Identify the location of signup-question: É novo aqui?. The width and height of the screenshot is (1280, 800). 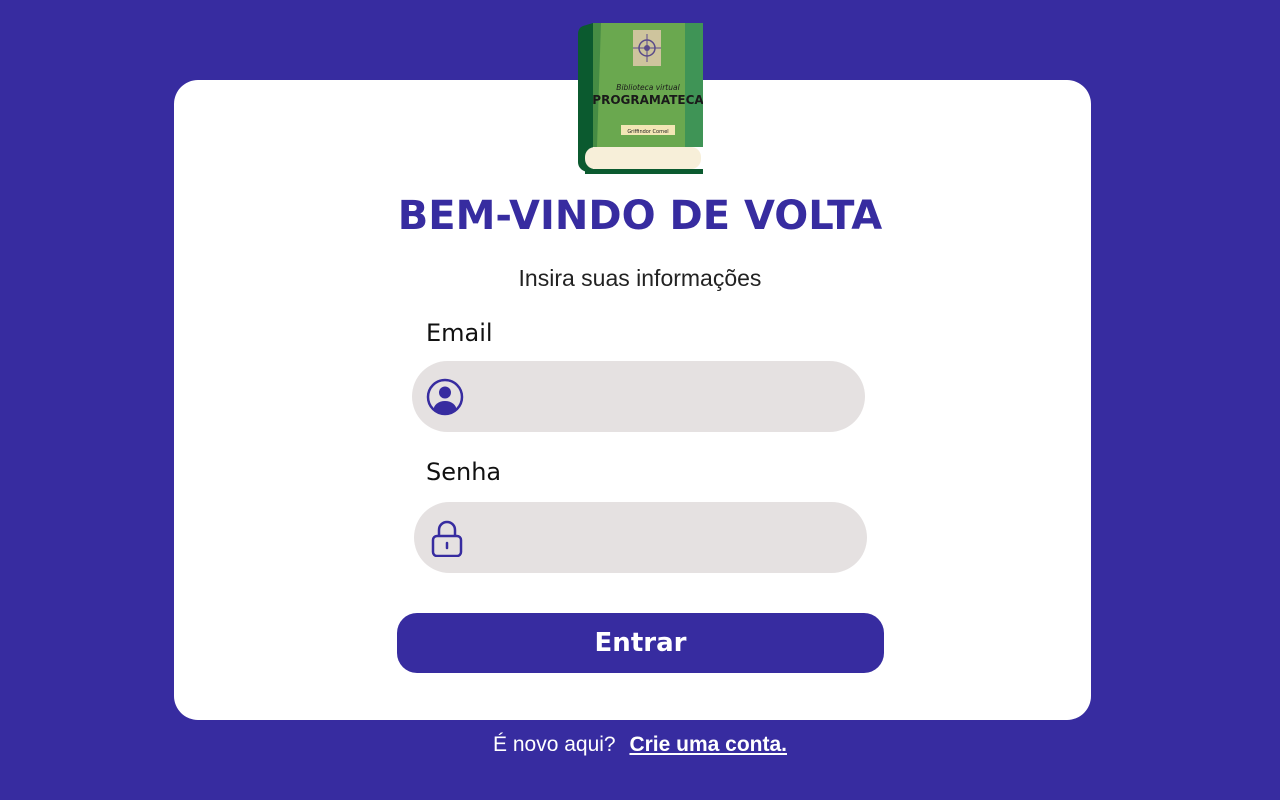
(554, 744).